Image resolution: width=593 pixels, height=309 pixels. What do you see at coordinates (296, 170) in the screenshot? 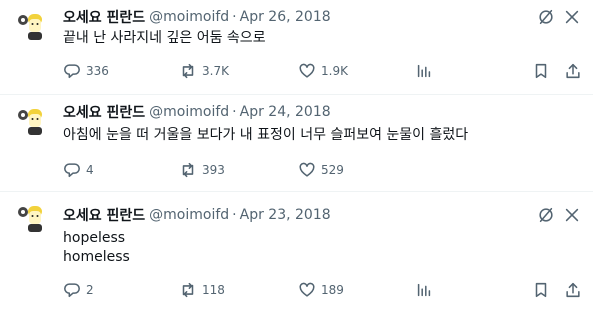
I see `tweet-actions: 4 393 529` at bounding box center [296, 170].